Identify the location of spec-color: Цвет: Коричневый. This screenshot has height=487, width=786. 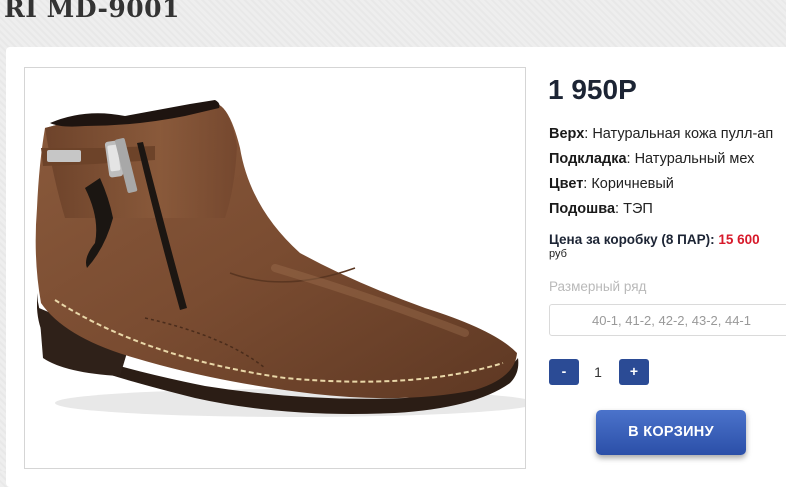
(611, 184).